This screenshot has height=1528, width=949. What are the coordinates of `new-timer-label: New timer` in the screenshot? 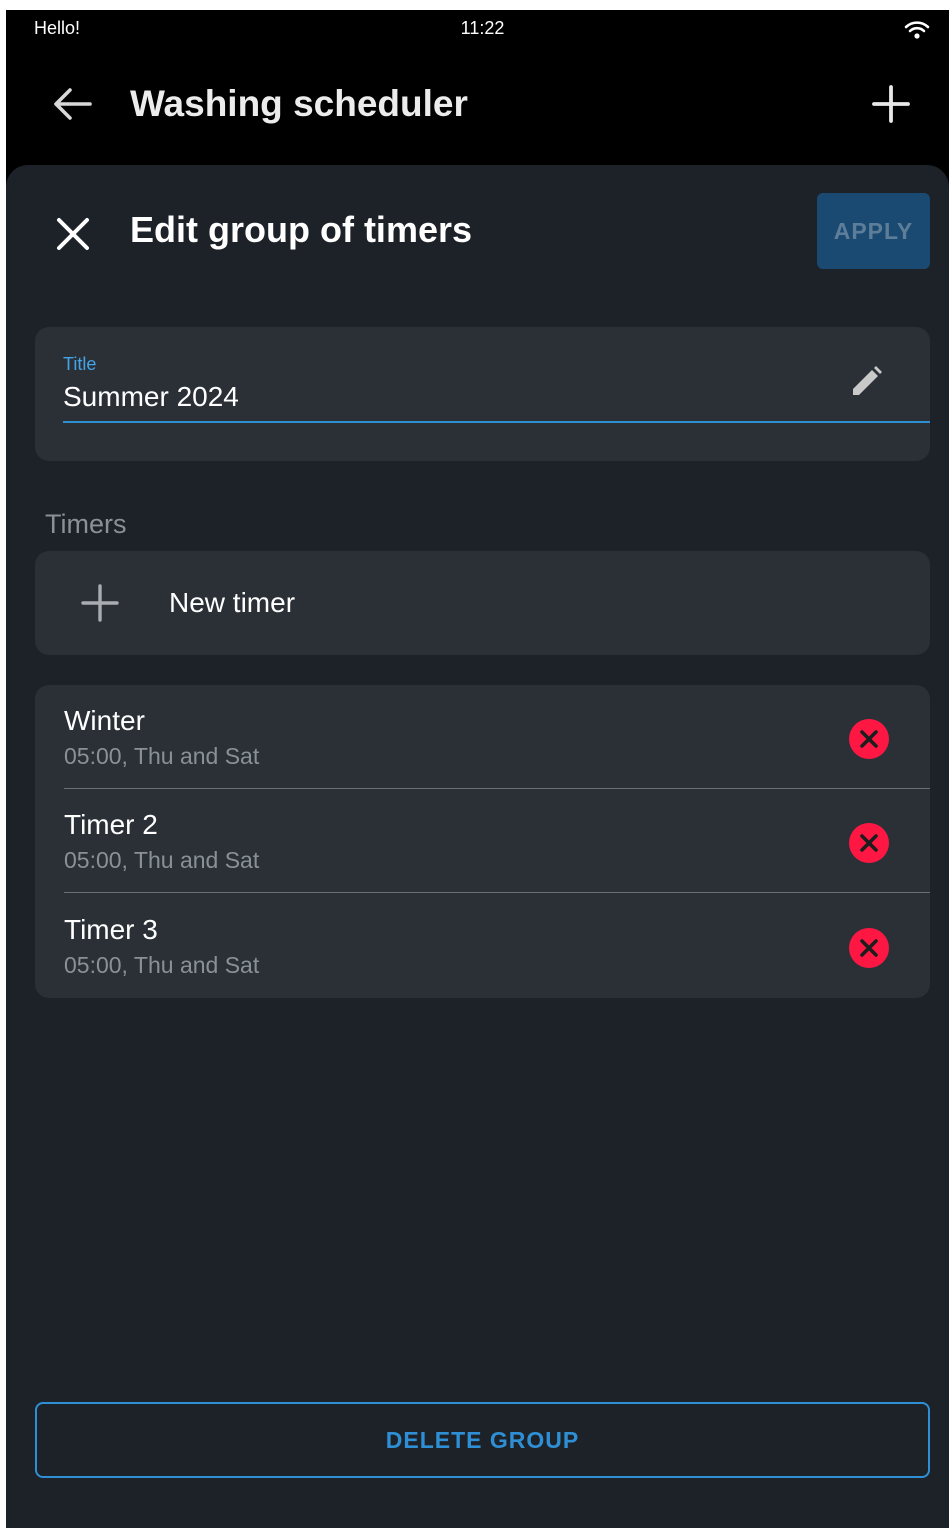 It's located at (232, 602).